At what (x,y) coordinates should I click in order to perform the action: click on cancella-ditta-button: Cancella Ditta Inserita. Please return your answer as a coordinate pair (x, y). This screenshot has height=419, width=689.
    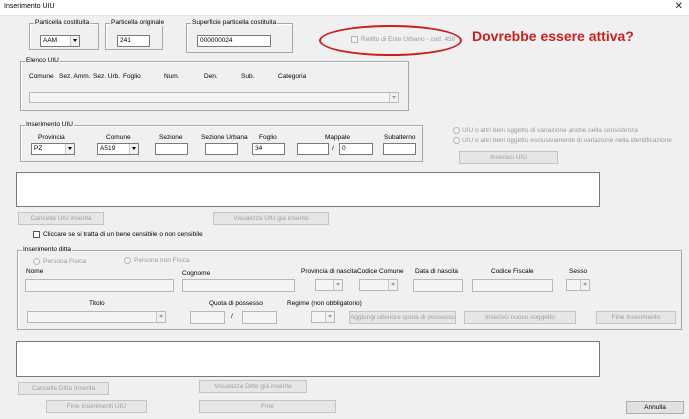
    Looking at the image, I should click on (63, 388).